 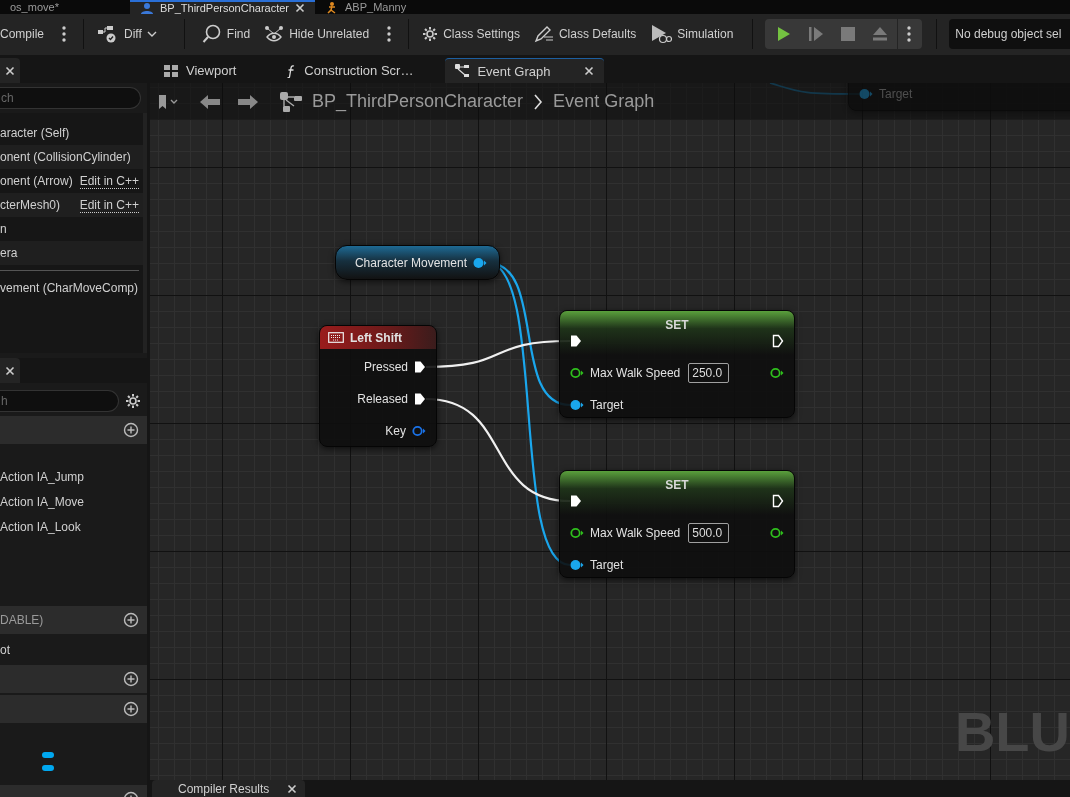 I want to click on component-item: era, so click(x=9, y=253).